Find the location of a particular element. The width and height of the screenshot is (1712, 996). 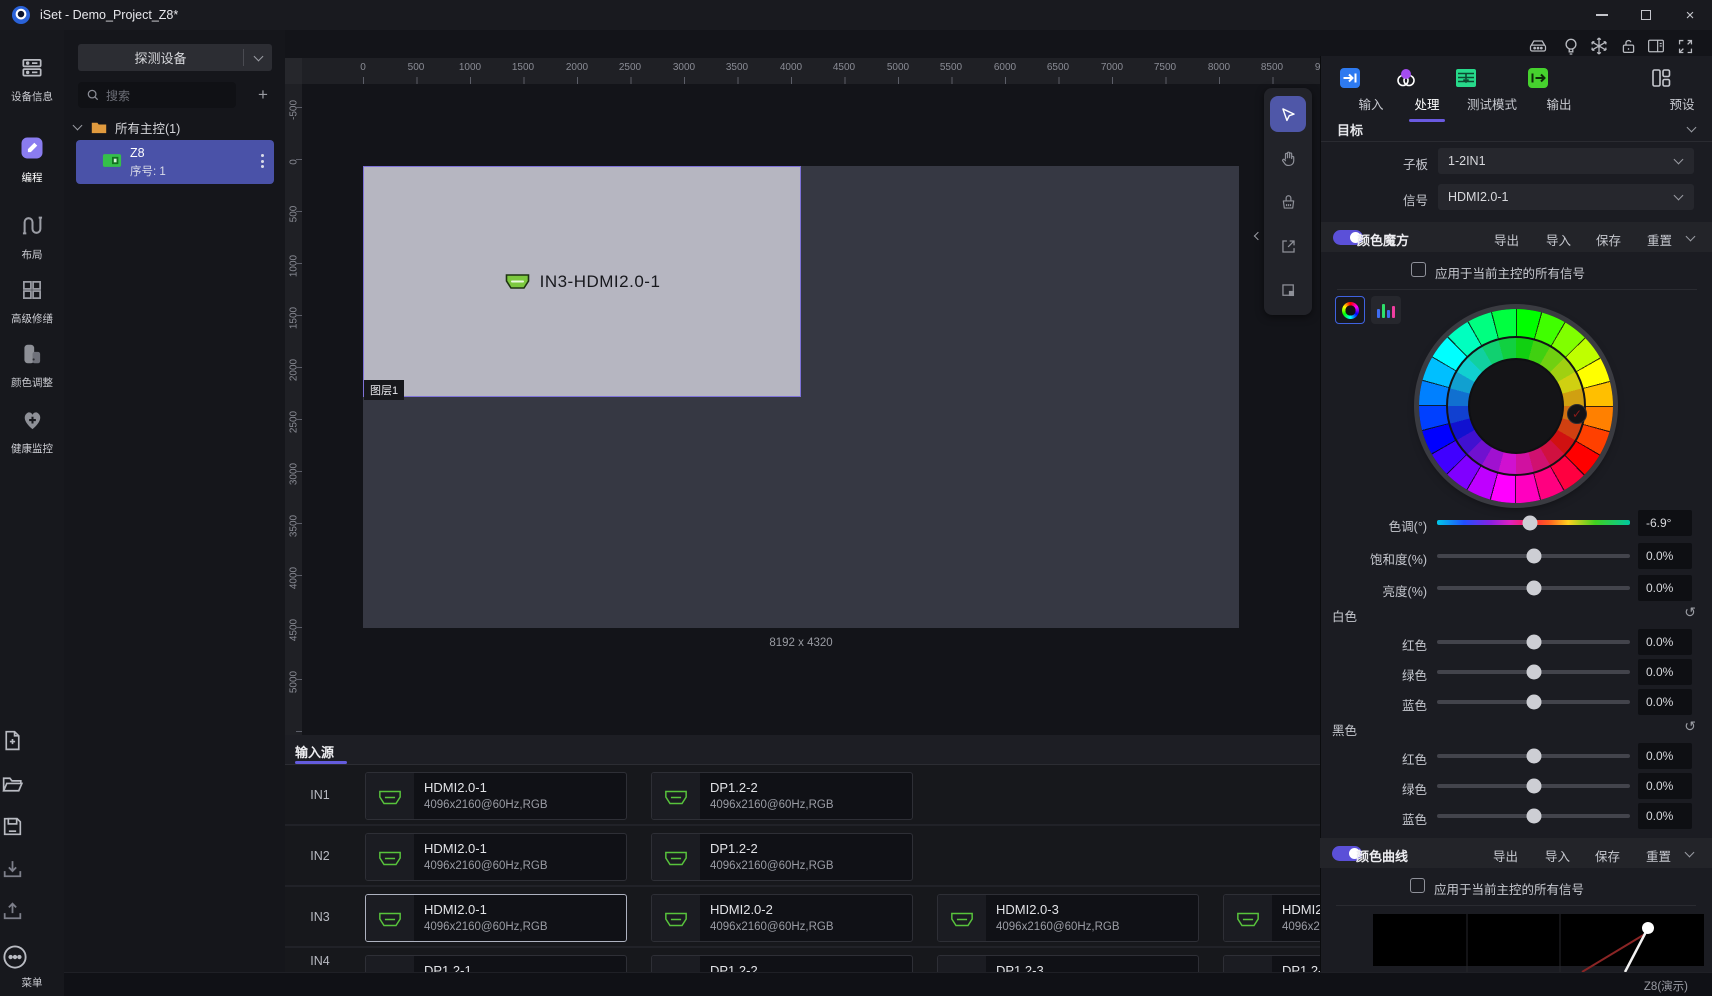

close-button: × is located at coordinates (1690, 15).